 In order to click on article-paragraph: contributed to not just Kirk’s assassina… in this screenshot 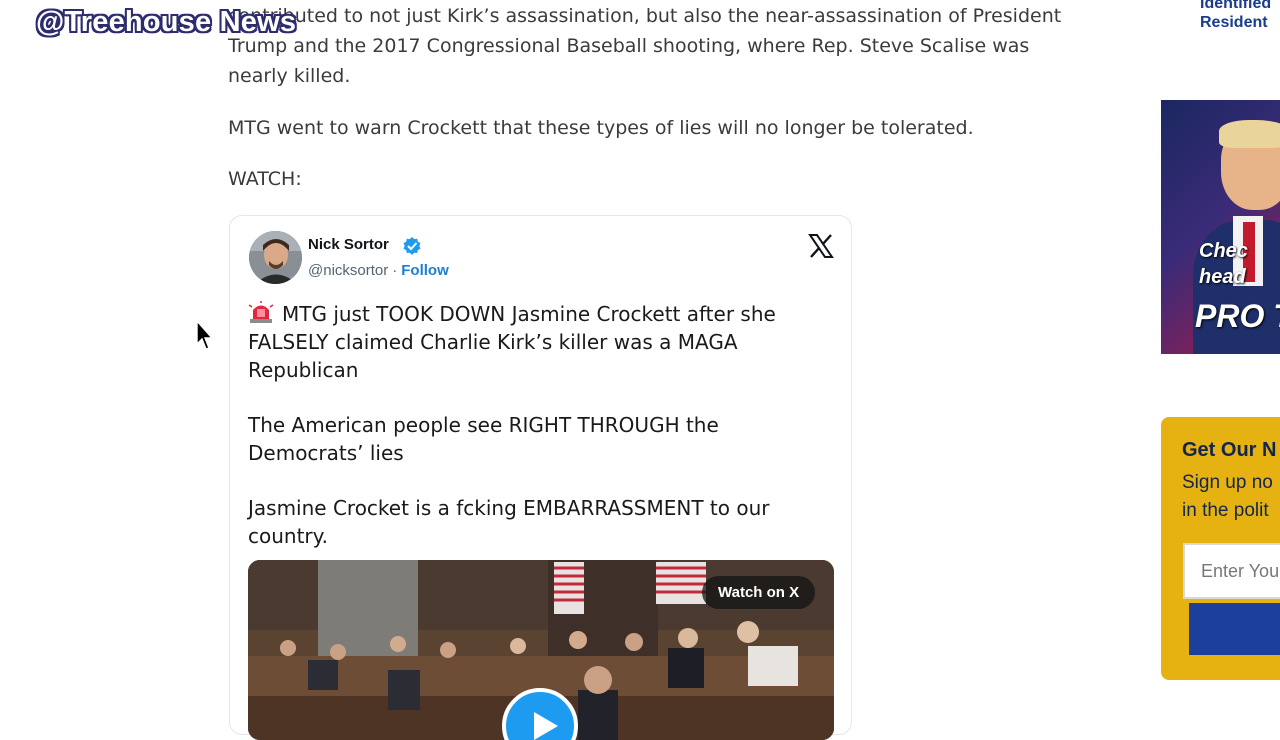, I will do `click(645, 46)`.